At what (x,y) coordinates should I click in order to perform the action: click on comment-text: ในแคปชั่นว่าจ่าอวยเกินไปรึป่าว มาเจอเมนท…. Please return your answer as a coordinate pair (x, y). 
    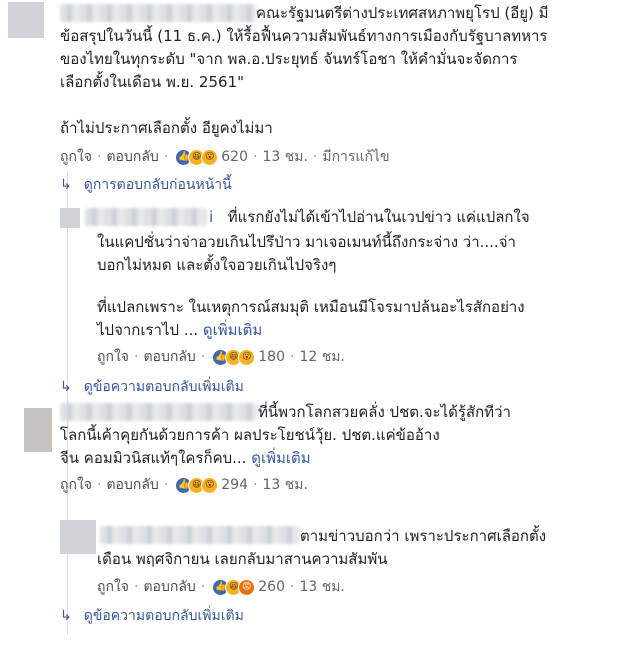
    Looking at the image, I should click on (306, 242).